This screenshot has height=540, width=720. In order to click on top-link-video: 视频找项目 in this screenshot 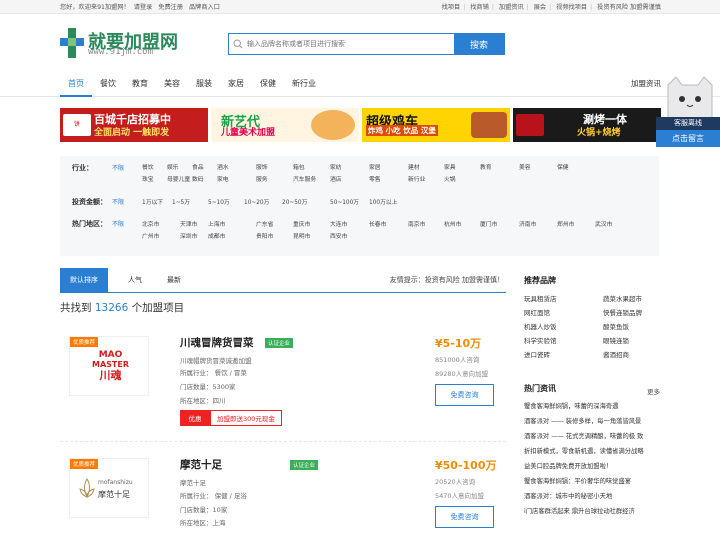, I will do `click(571, 7)`.